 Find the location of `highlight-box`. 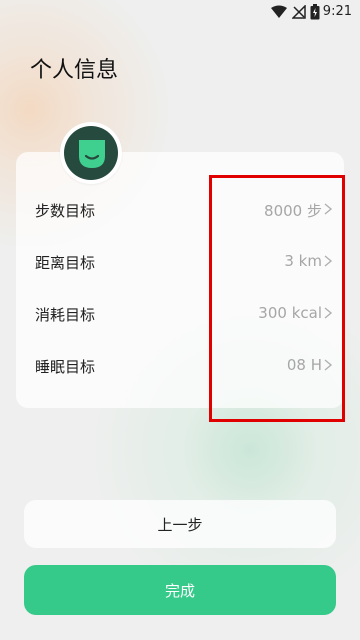

highlight-box is located at coordinates (277, 298).